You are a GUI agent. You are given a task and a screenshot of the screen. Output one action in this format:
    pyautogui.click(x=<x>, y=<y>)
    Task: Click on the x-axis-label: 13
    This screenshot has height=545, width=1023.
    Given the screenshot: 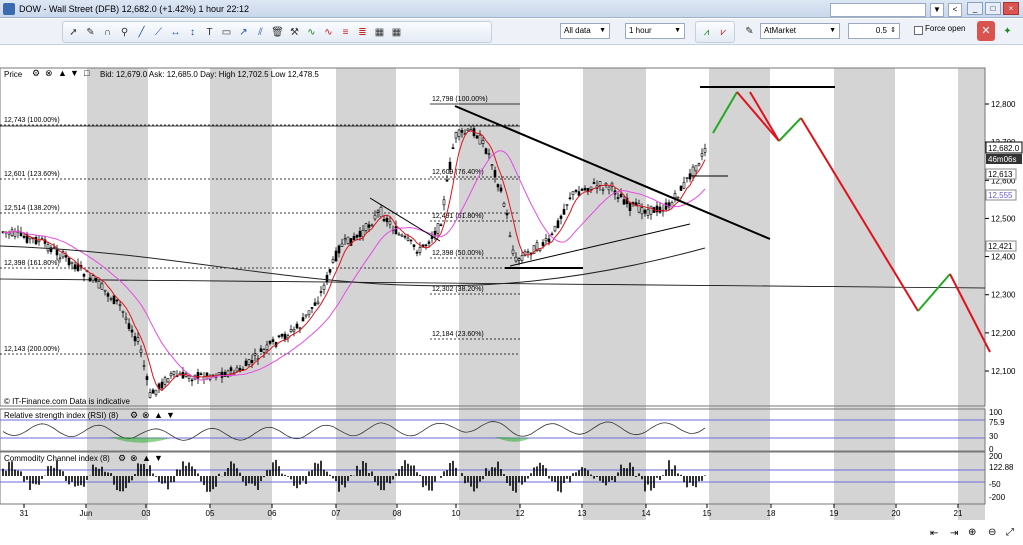 What is the action you would take?
    pyautogui.click(x=582, y=513)
    